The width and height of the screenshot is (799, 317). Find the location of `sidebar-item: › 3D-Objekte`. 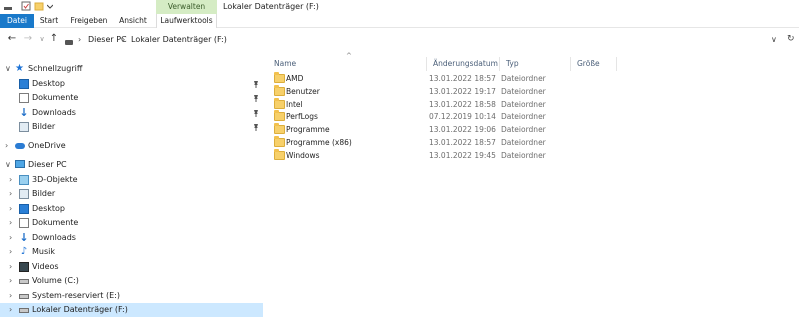

sidebar-item: › 3D-Objekte is located at coordinates (131, 180).